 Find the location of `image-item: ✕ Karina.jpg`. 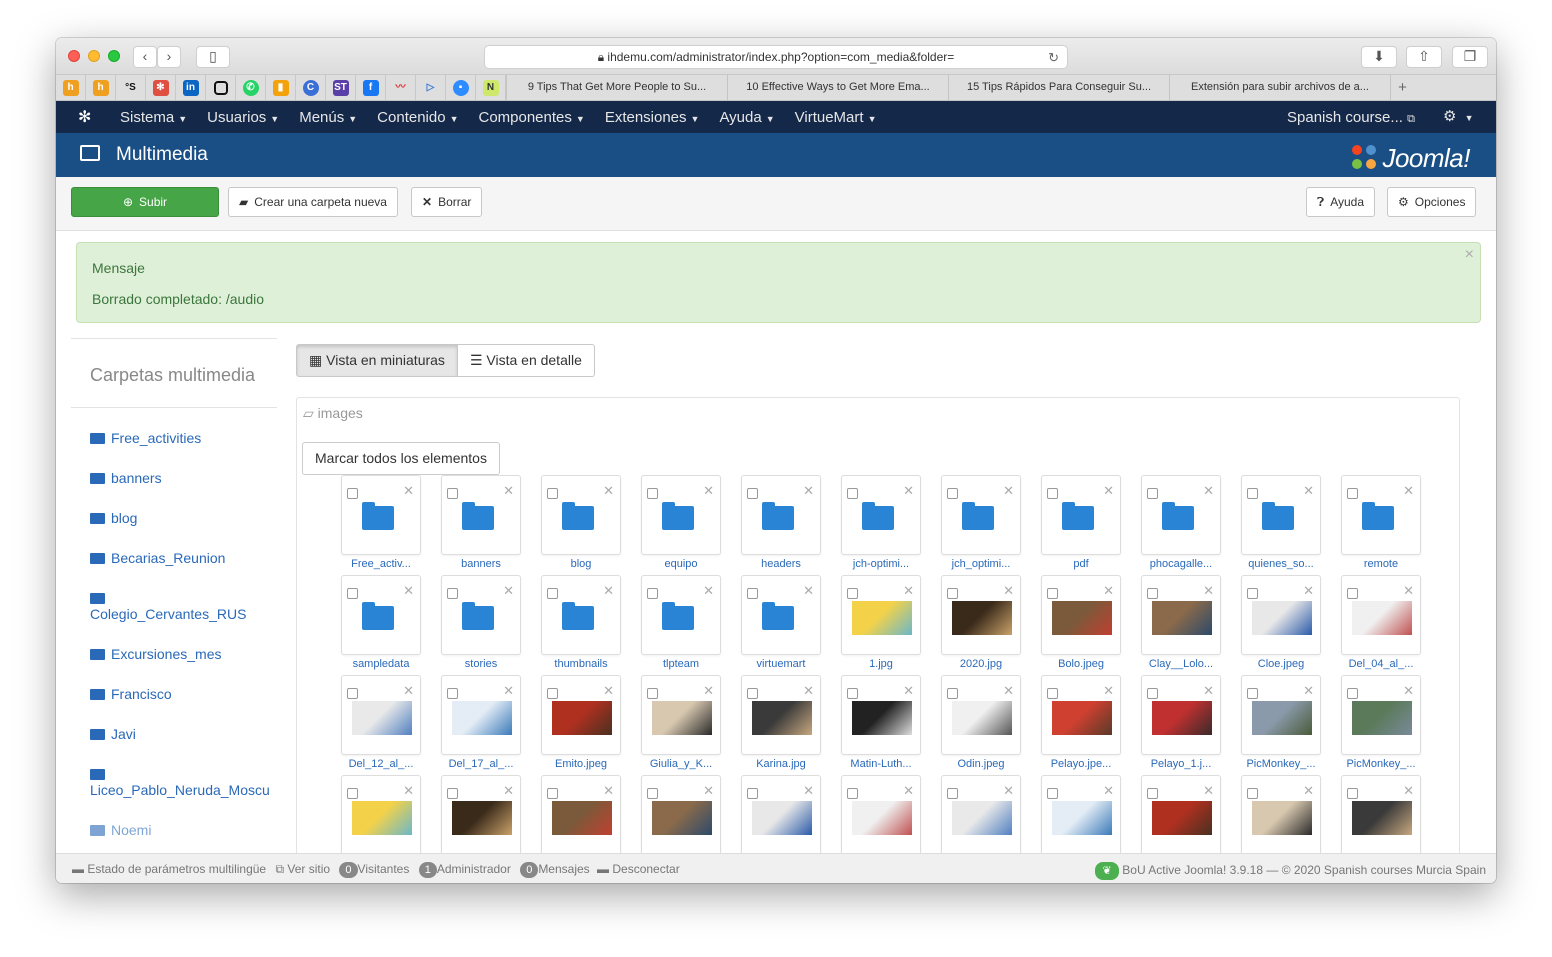

image-item: ✕ Karina.jpg is located at coordinates (781, 725).